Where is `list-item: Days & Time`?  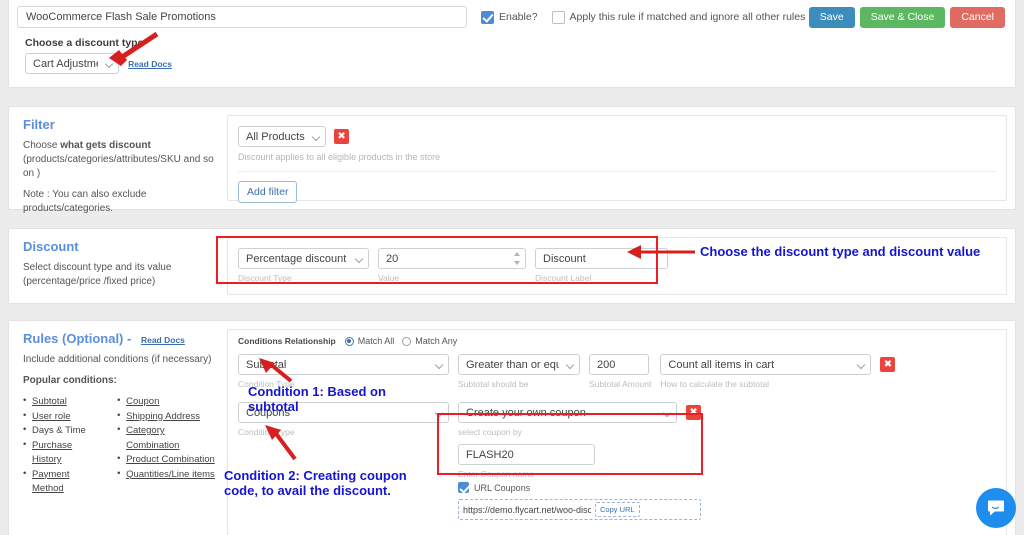
list-item: Days & Time is located at coordinates (63, 431).